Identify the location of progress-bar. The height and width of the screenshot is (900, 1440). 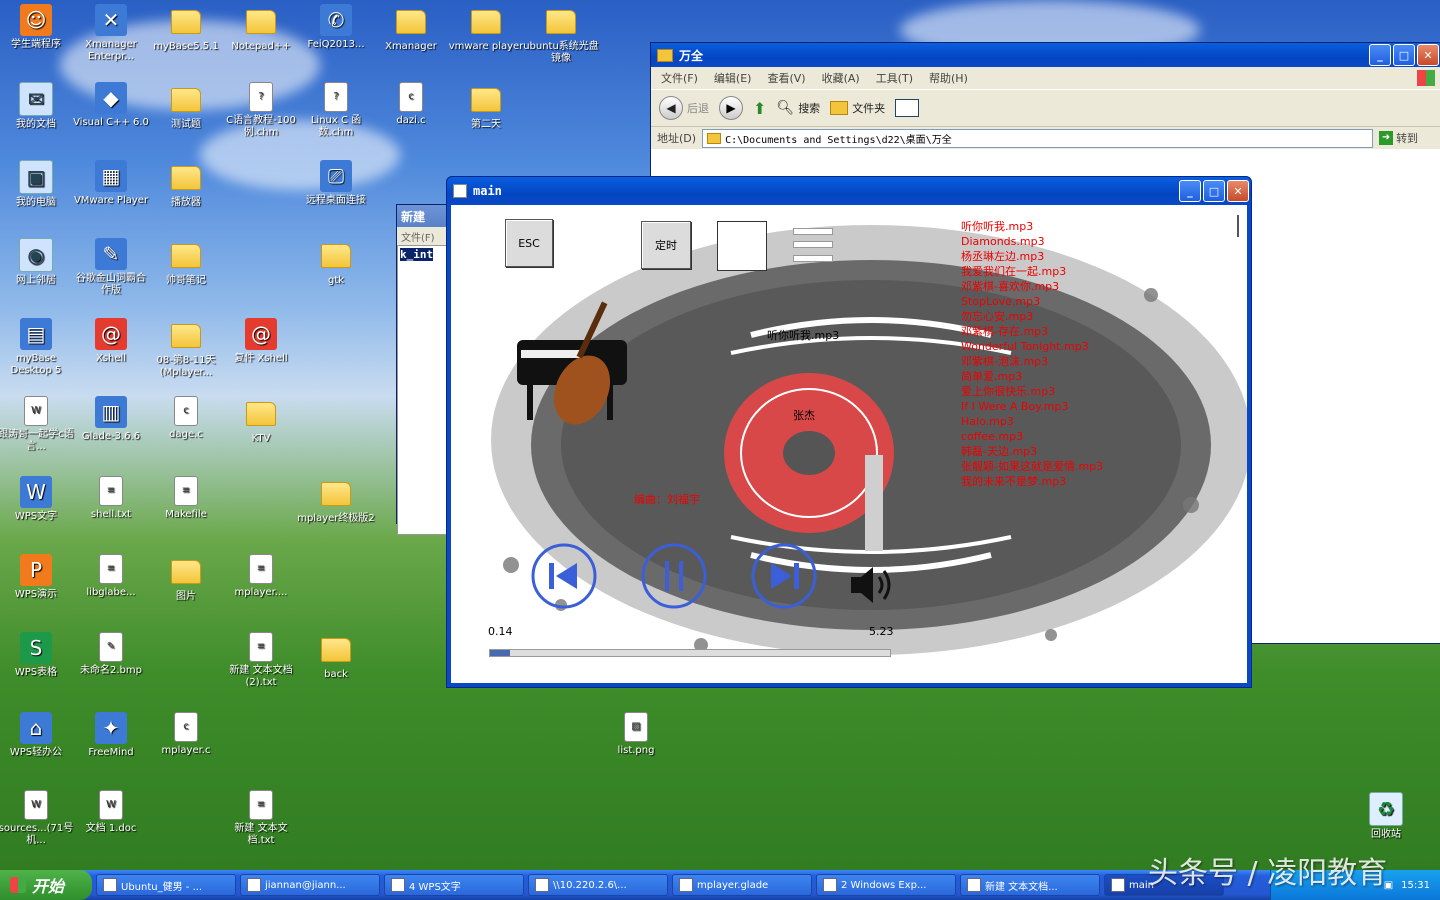
(690, 653).